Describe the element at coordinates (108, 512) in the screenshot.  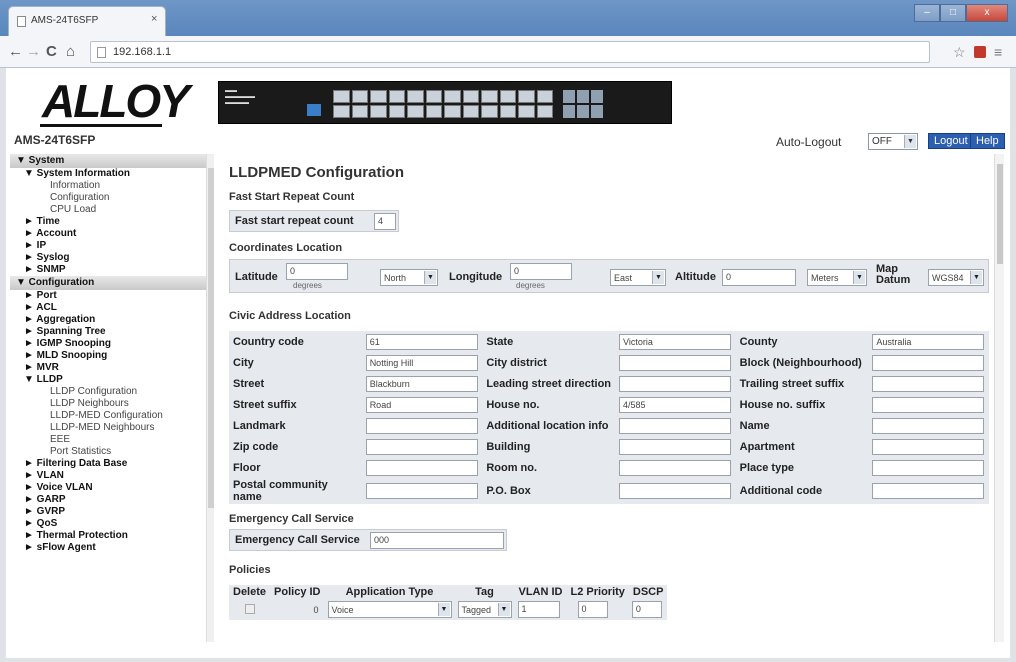
I see `sidebar-item: ► GVRP` at that location.